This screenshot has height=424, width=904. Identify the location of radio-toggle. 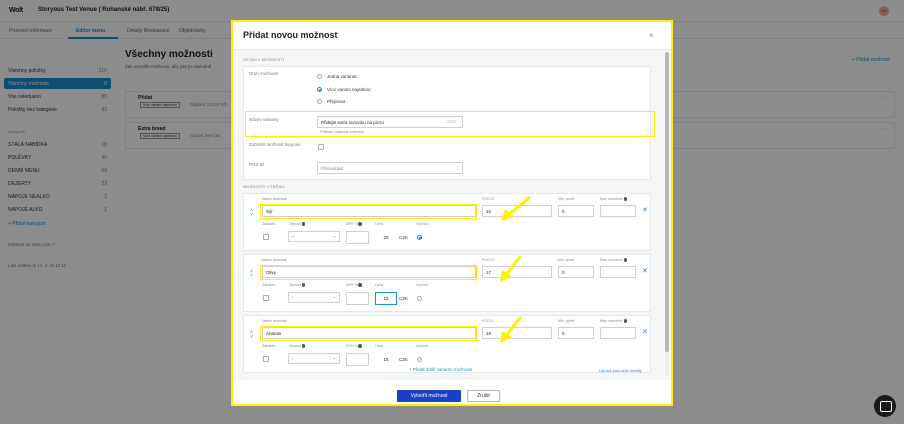
(319, 101).